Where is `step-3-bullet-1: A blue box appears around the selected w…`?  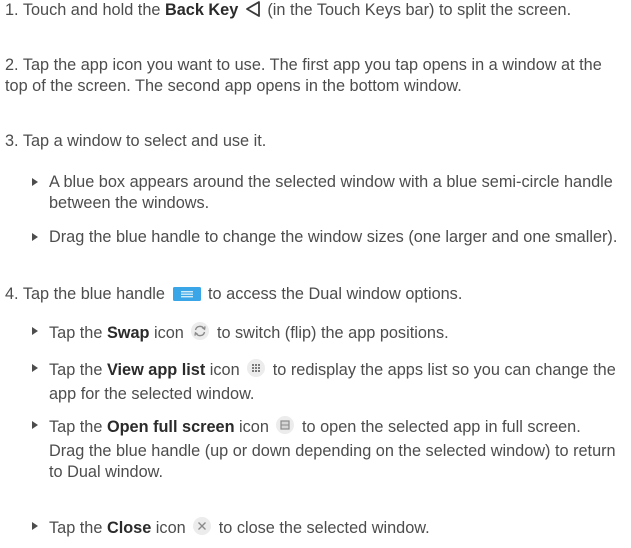
step-3-bullet-1: A blue box appears around the selected w… is located at coordinates (326, 193).